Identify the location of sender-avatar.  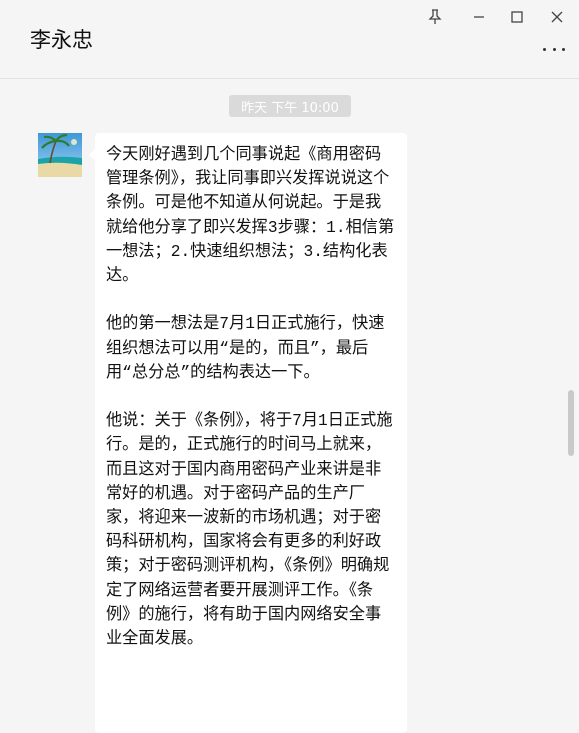
(60, 155).